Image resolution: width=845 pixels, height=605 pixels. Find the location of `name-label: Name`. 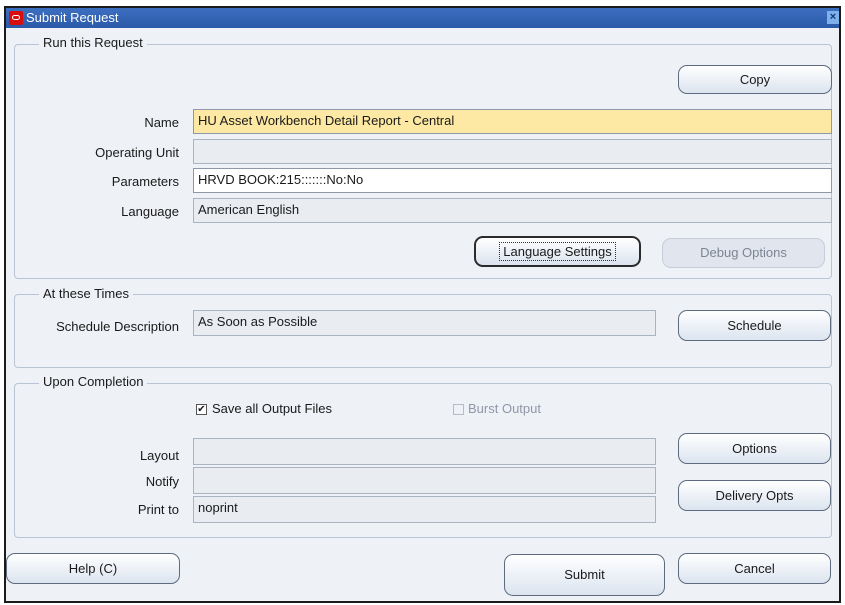

name-label: Name is located at coordinates (161, 122).